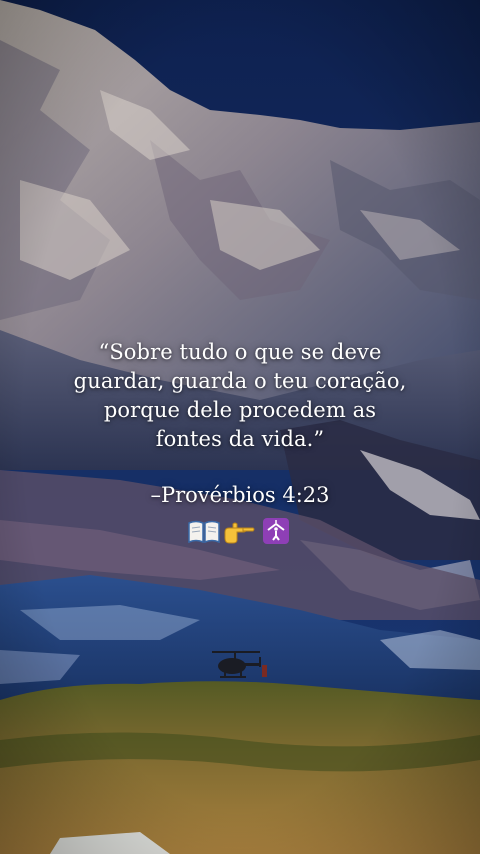 Image resolution: width=480 pixels, height=854 pixels. I want to click on quote-line: “Sobre tudo o que se deve, so click(240, 352).